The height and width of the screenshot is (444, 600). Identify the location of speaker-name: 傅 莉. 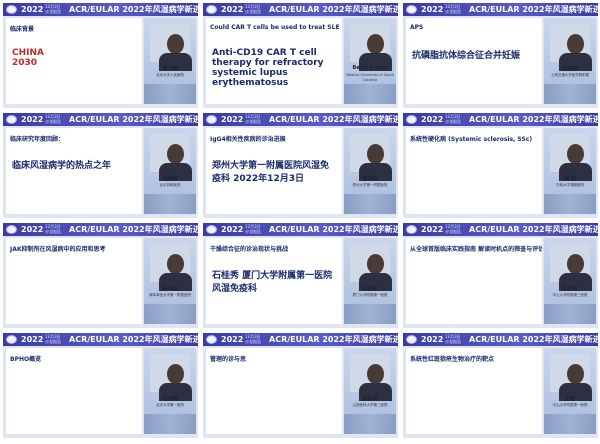
(570, 179).